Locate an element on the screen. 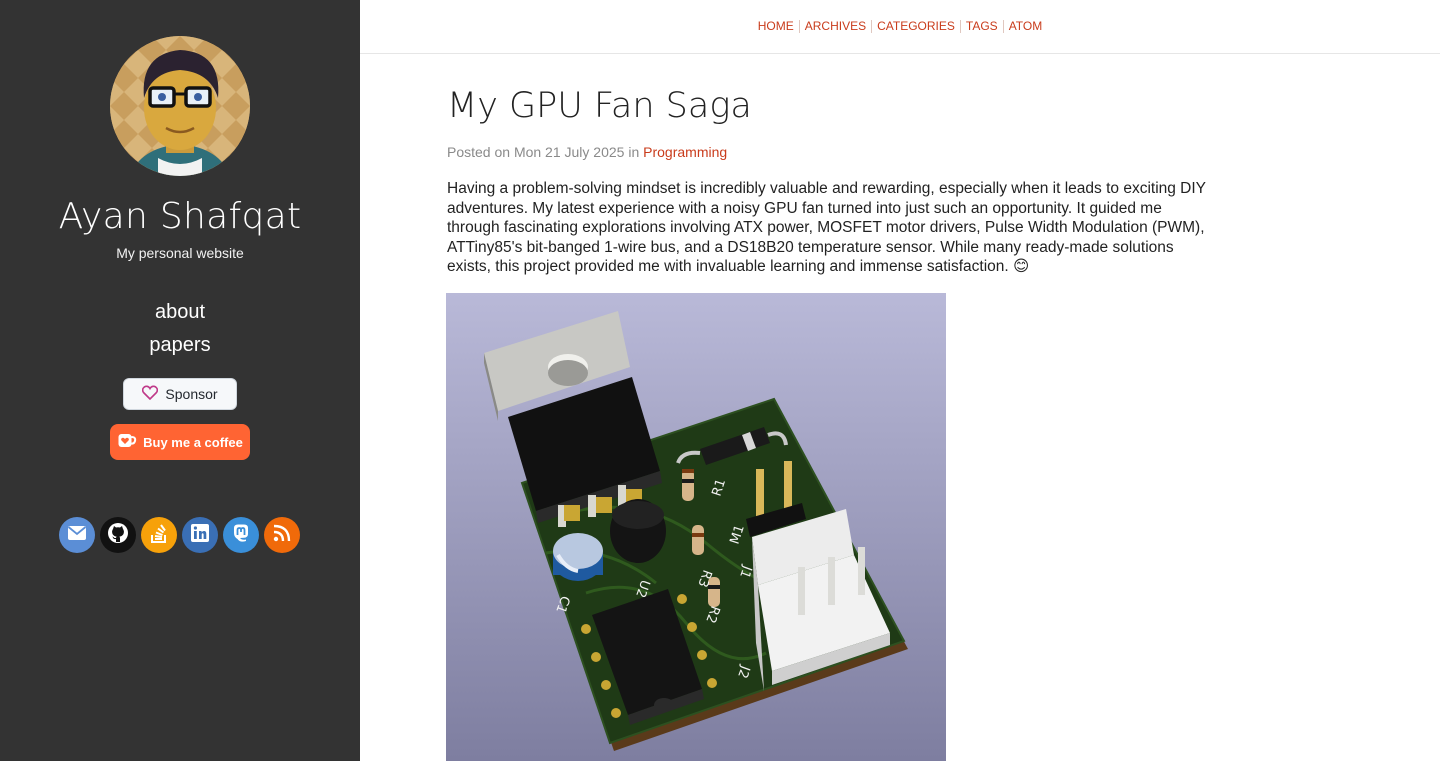  nav-atom: ATOM is located at coordinates (1025, 26).